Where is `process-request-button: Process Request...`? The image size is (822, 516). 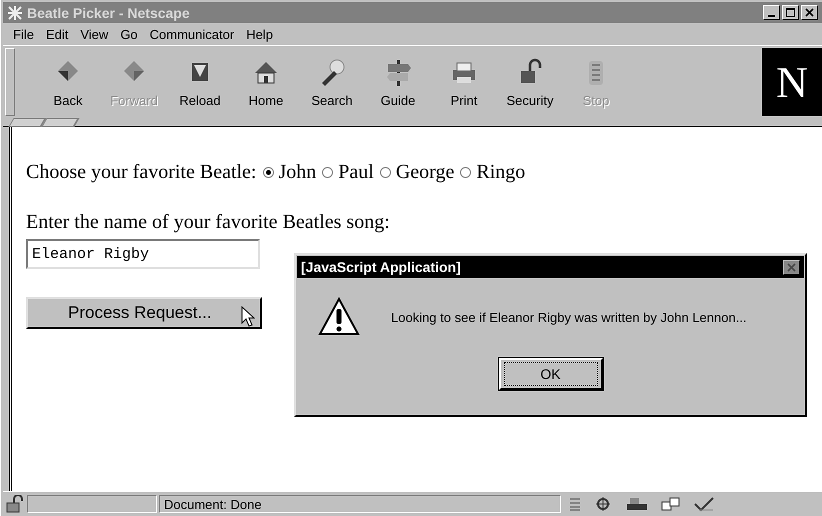 process-request-button: Process Request... is located at coordinates (144, 313).